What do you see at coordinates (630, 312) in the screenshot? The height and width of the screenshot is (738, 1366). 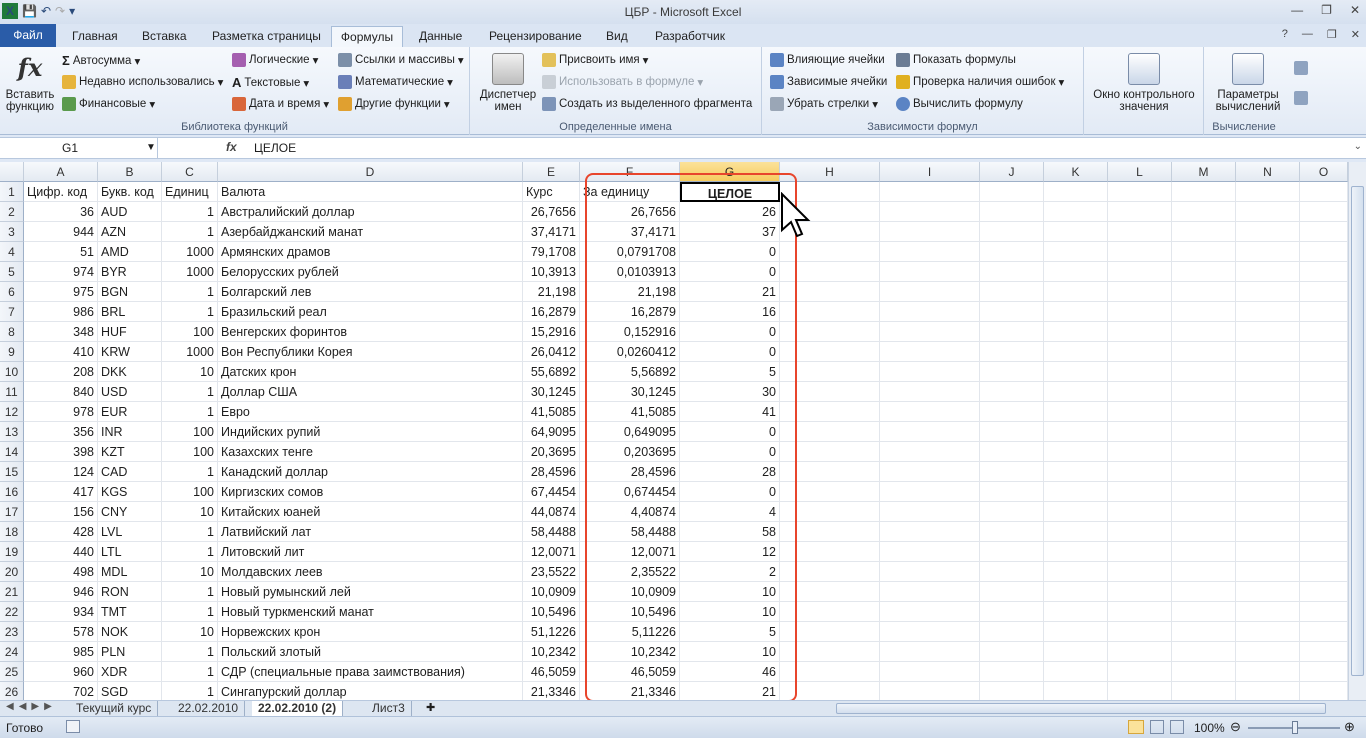 I see `cell: 16,2879` at bounding box center [630, 312].